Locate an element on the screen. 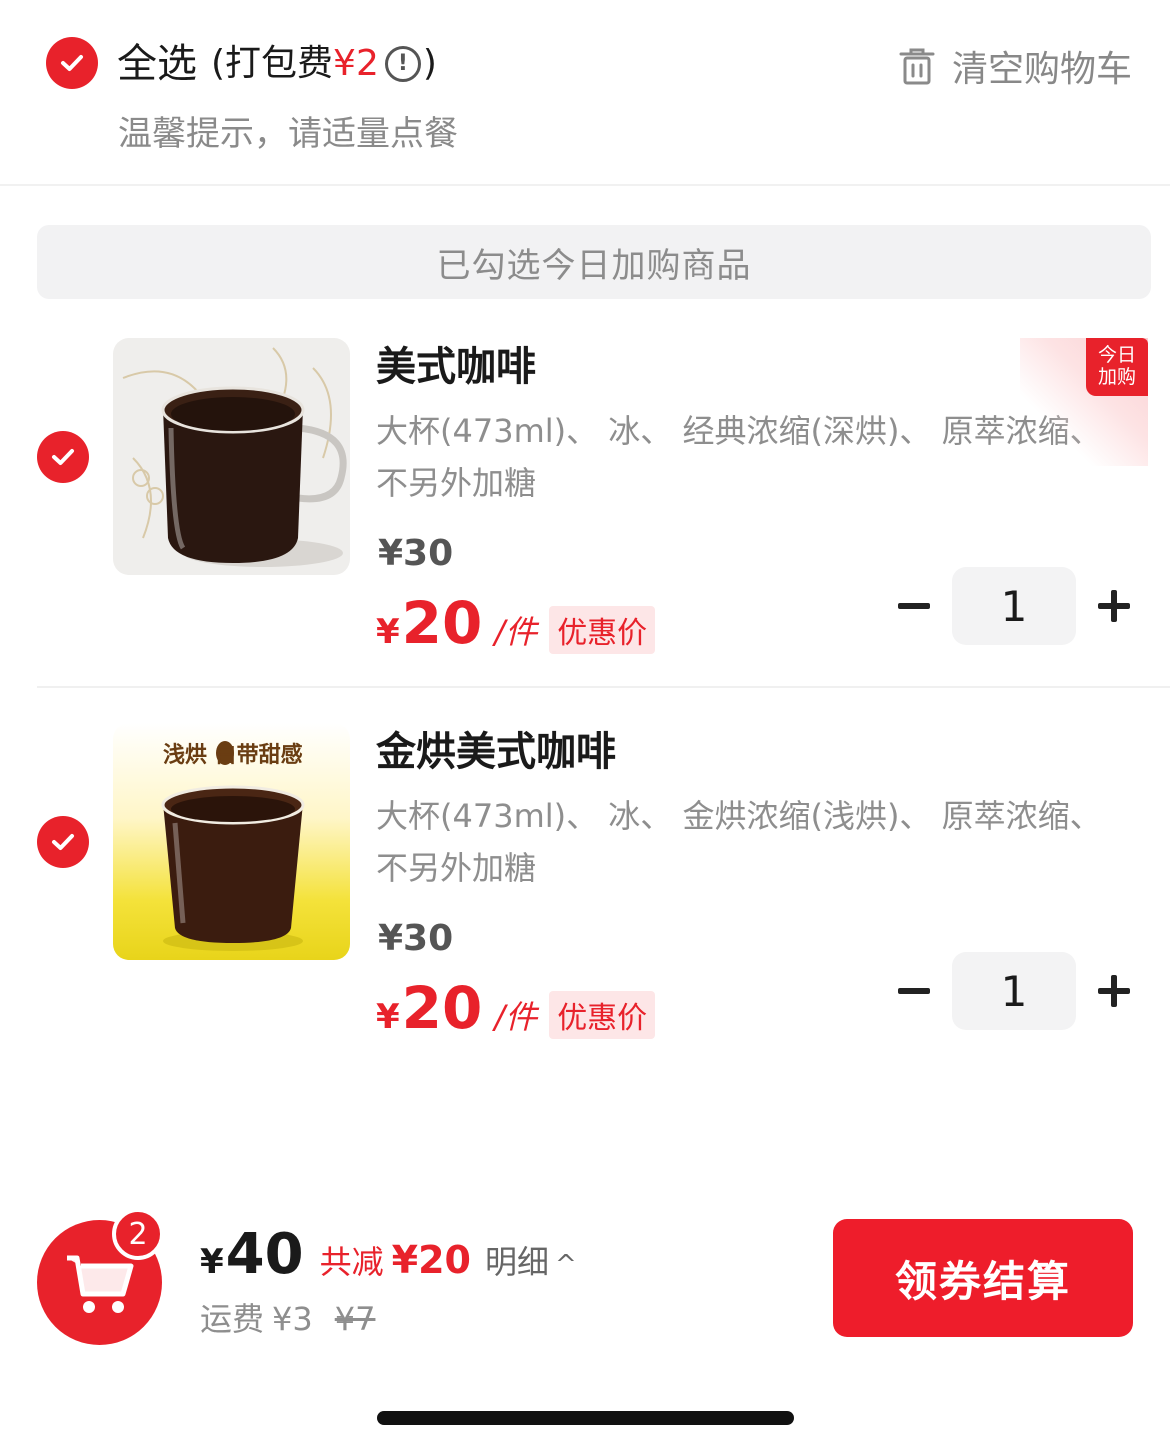 The width and height of the screenshot is (1170, 1450). cart-count-badge: 2 is located at coordinates (138, 1234).